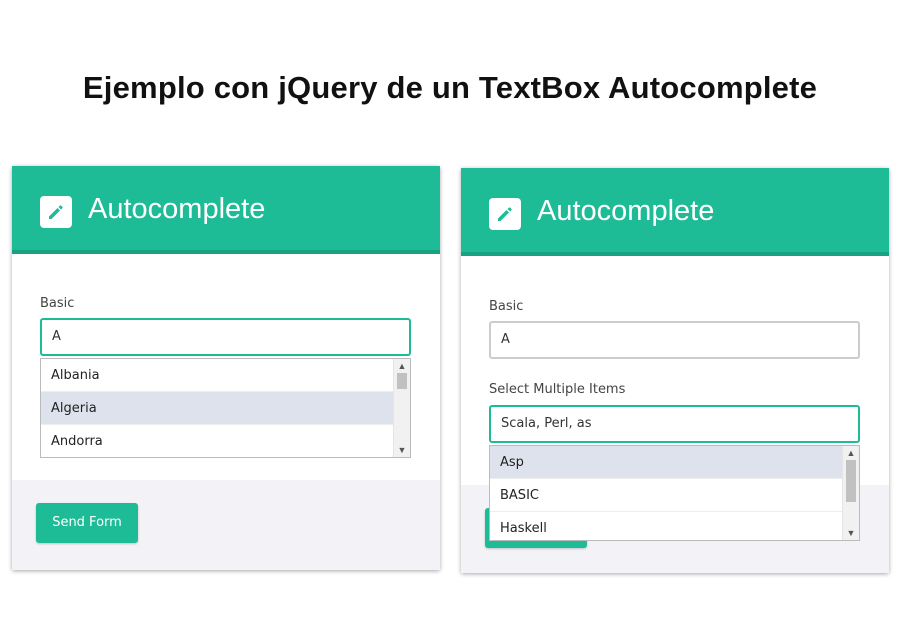 This screenshot has width=900, height=634. I want to click on send-form-button: Send Form, so click(87, 523).